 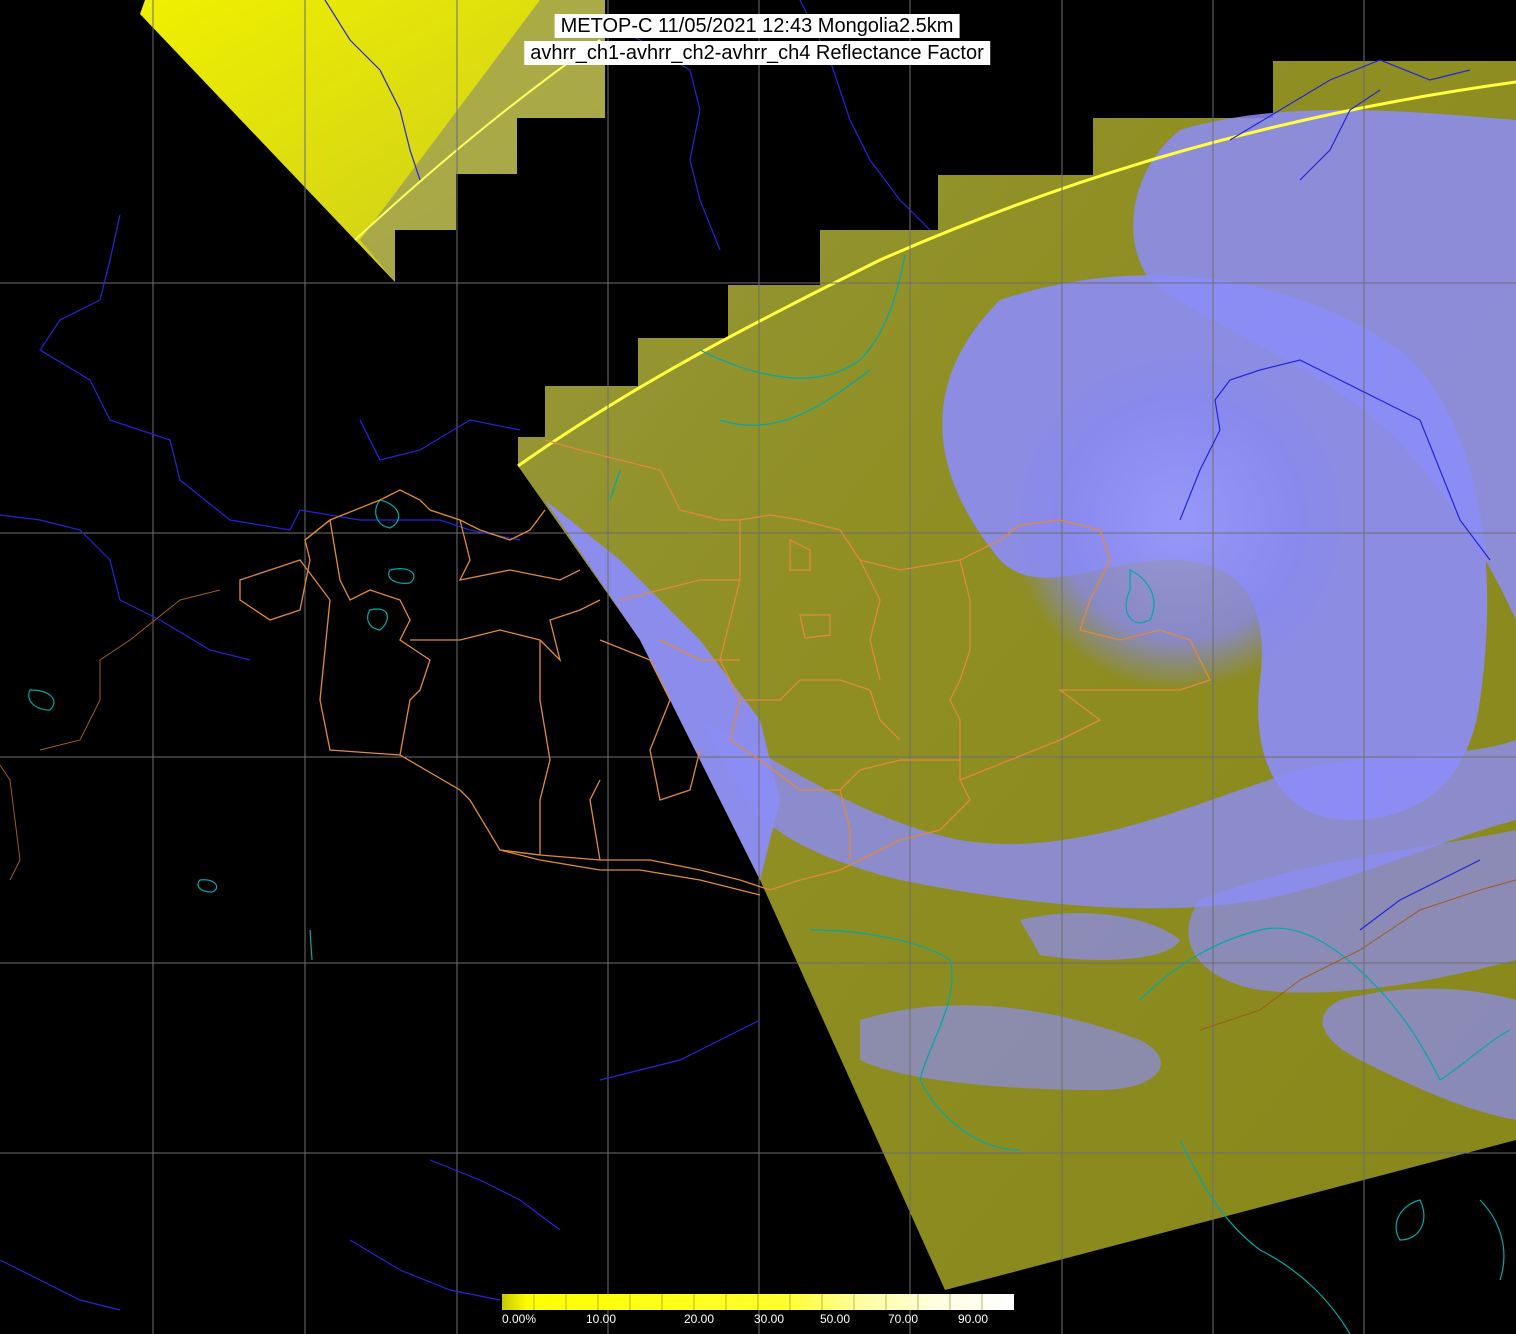 What do you see at coordinates (758, 1302) in the screenshot?
I see `colorbar` at bounding box center [758, 1302].